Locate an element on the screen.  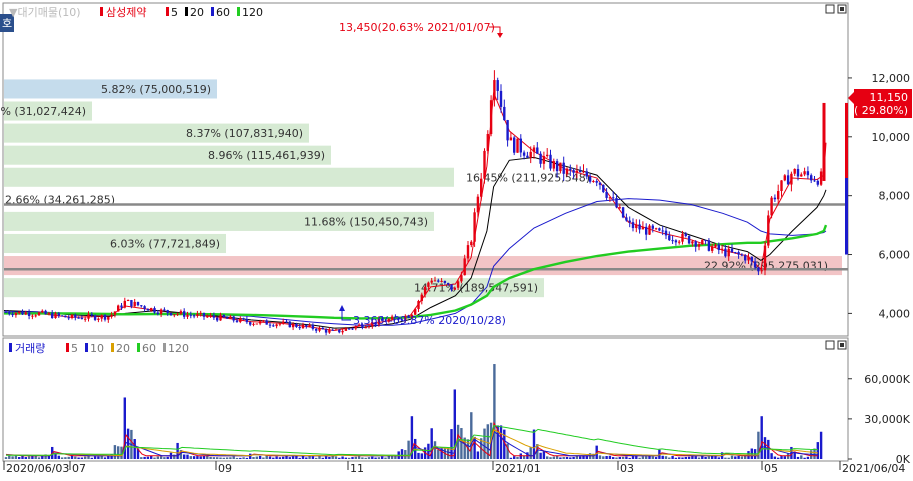
x-tick-label: 2021/01 is located at coordinates (518, 468).